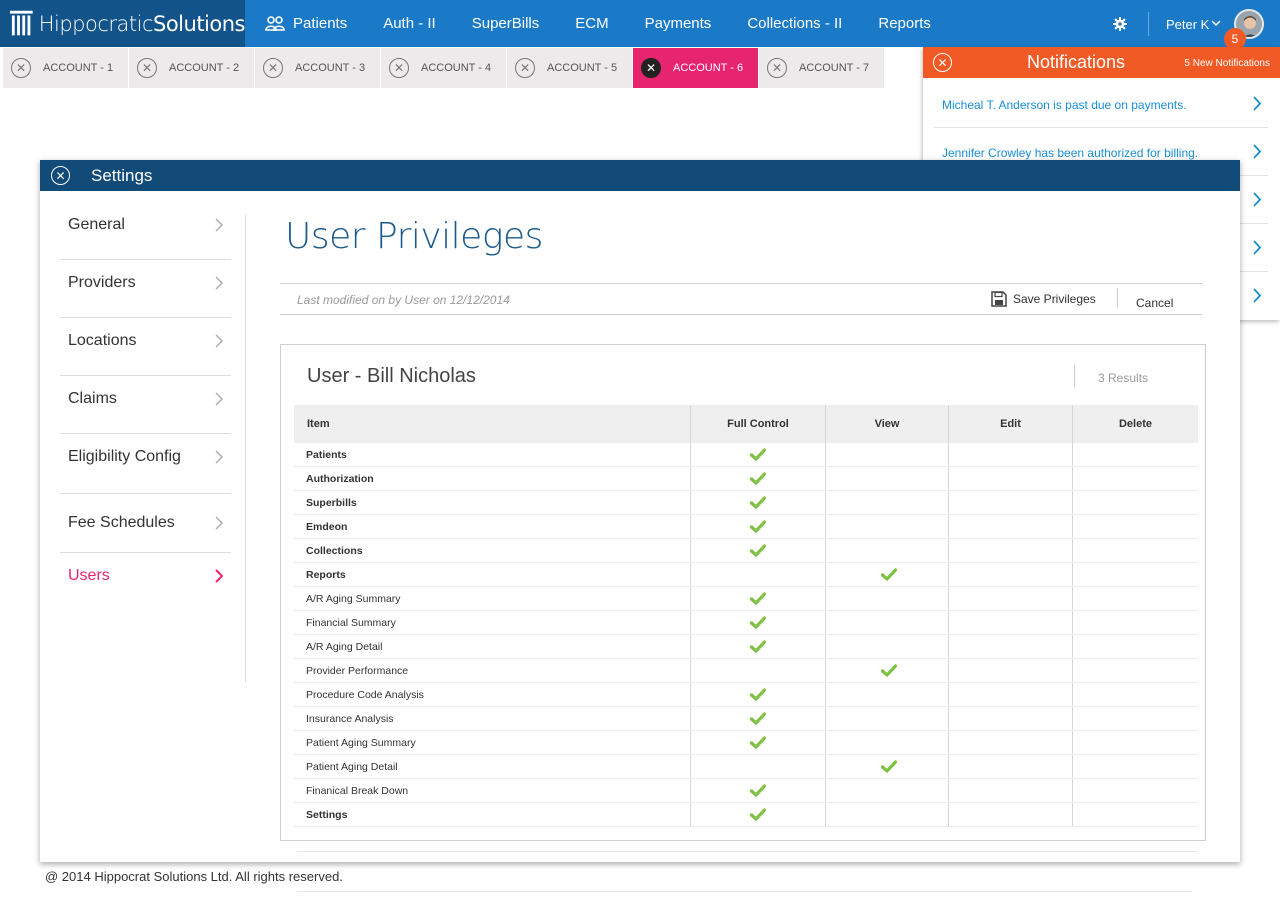  Describe the element at coordinates (145, 582) in the screenshot. I see `sidebar-item-users: Users` at that location.